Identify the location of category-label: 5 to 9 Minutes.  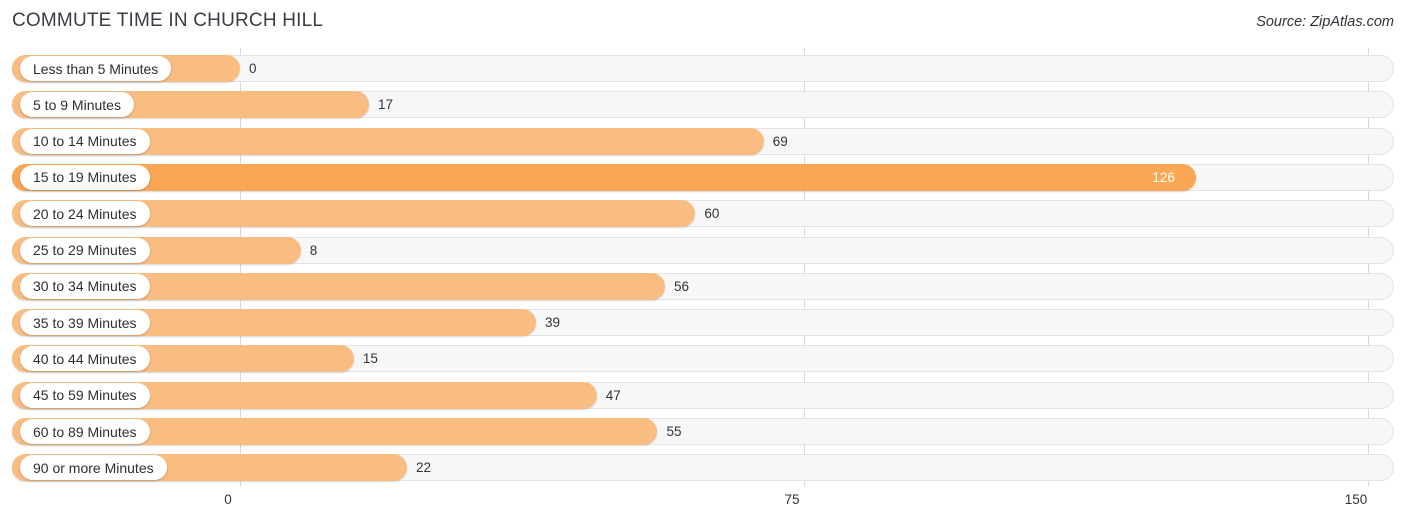
(77, 105).